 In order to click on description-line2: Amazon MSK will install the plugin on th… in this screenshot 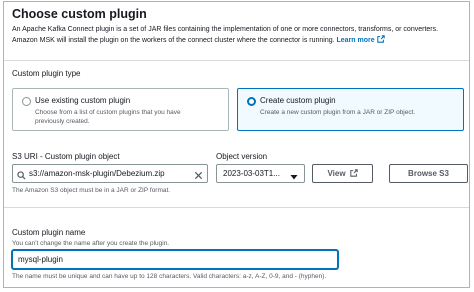, I will do `click(173, 40)`.